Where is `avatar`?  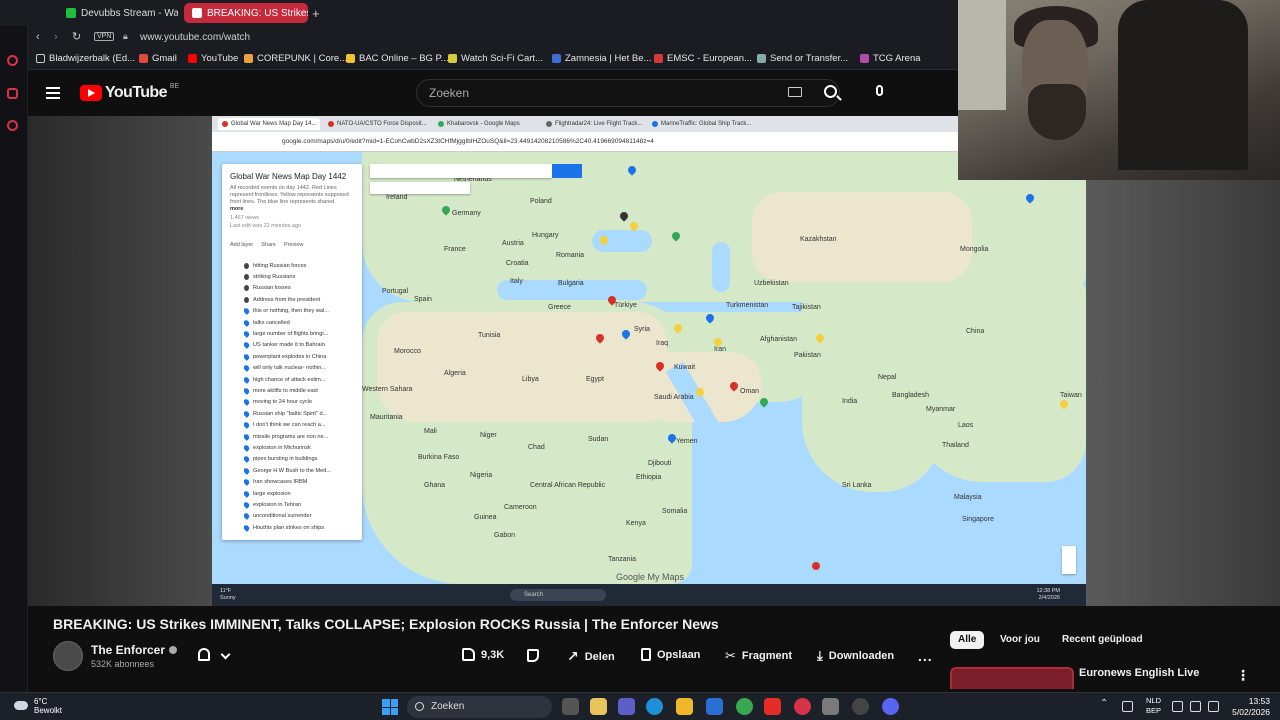 avatar is located at coordinates (68, 656).